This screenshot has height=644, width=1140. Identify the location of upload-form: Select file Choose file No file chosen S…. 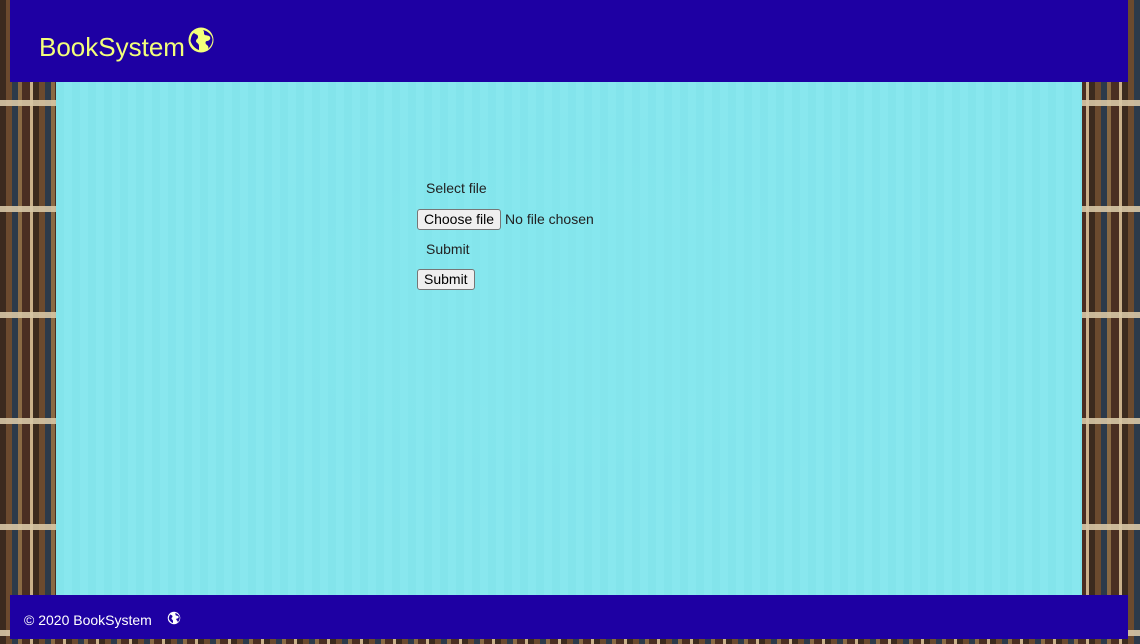
(505, 234).